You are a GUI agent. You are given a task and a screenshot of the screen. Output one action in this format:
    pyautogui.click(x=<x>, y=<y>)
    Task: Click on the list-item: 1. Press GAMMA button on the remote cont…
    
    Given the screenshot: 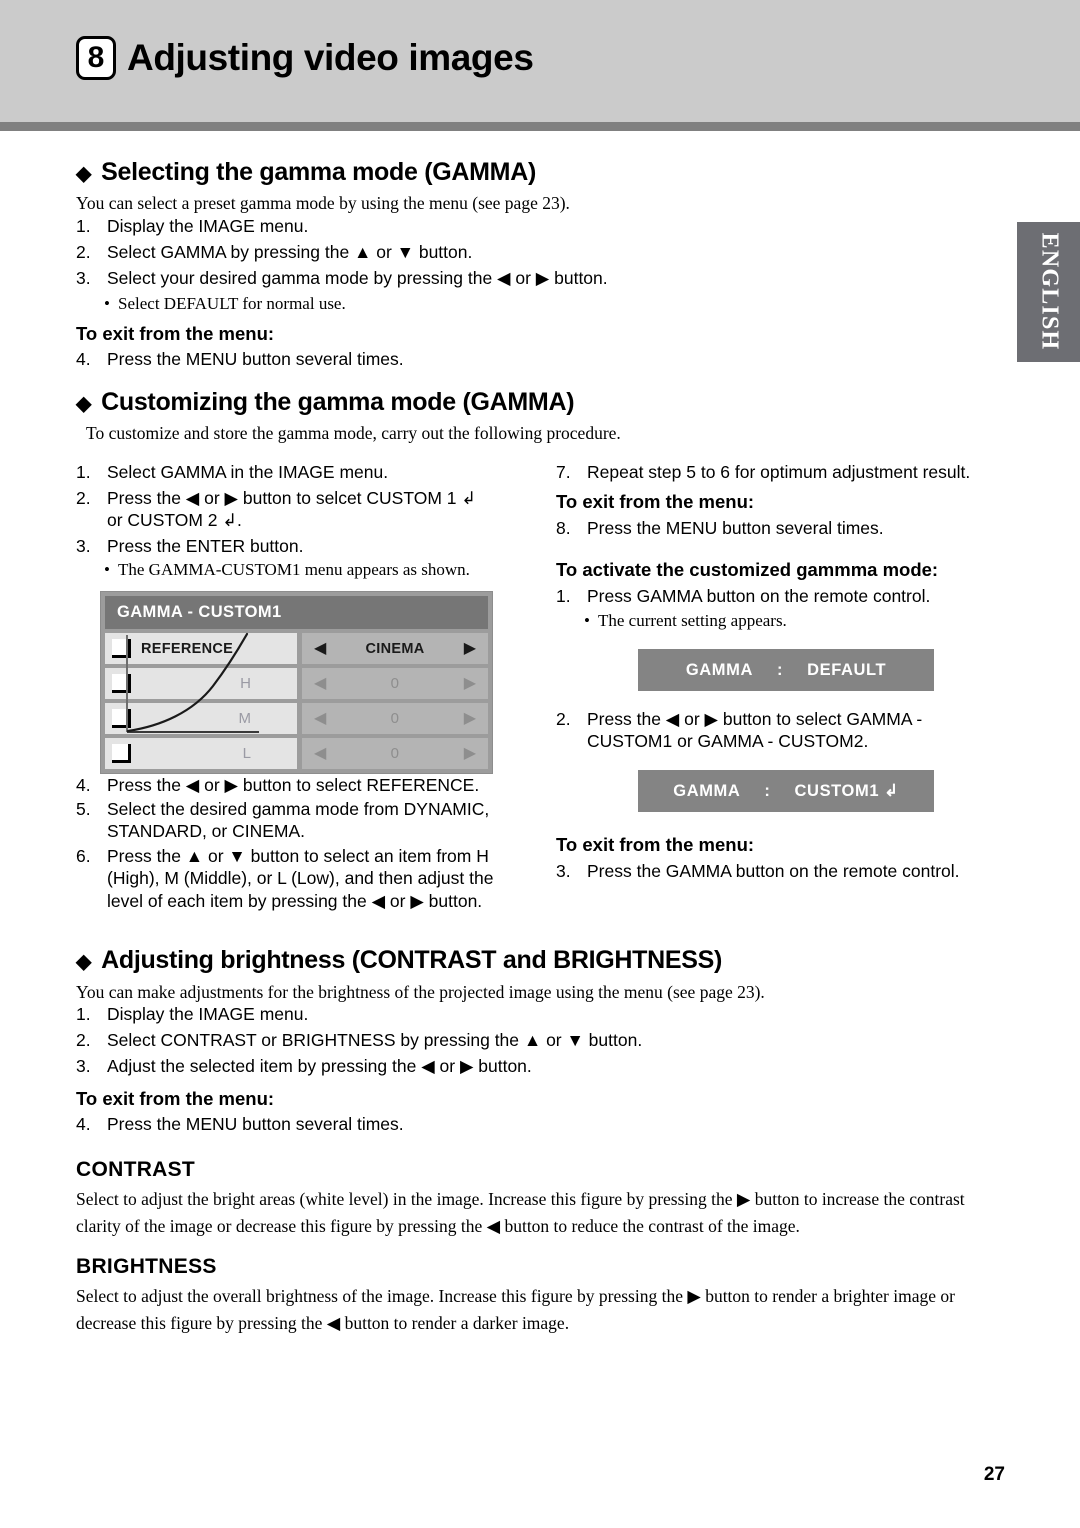 What is the action you would take?
    pyautogui.click(x=776, y=596)
    